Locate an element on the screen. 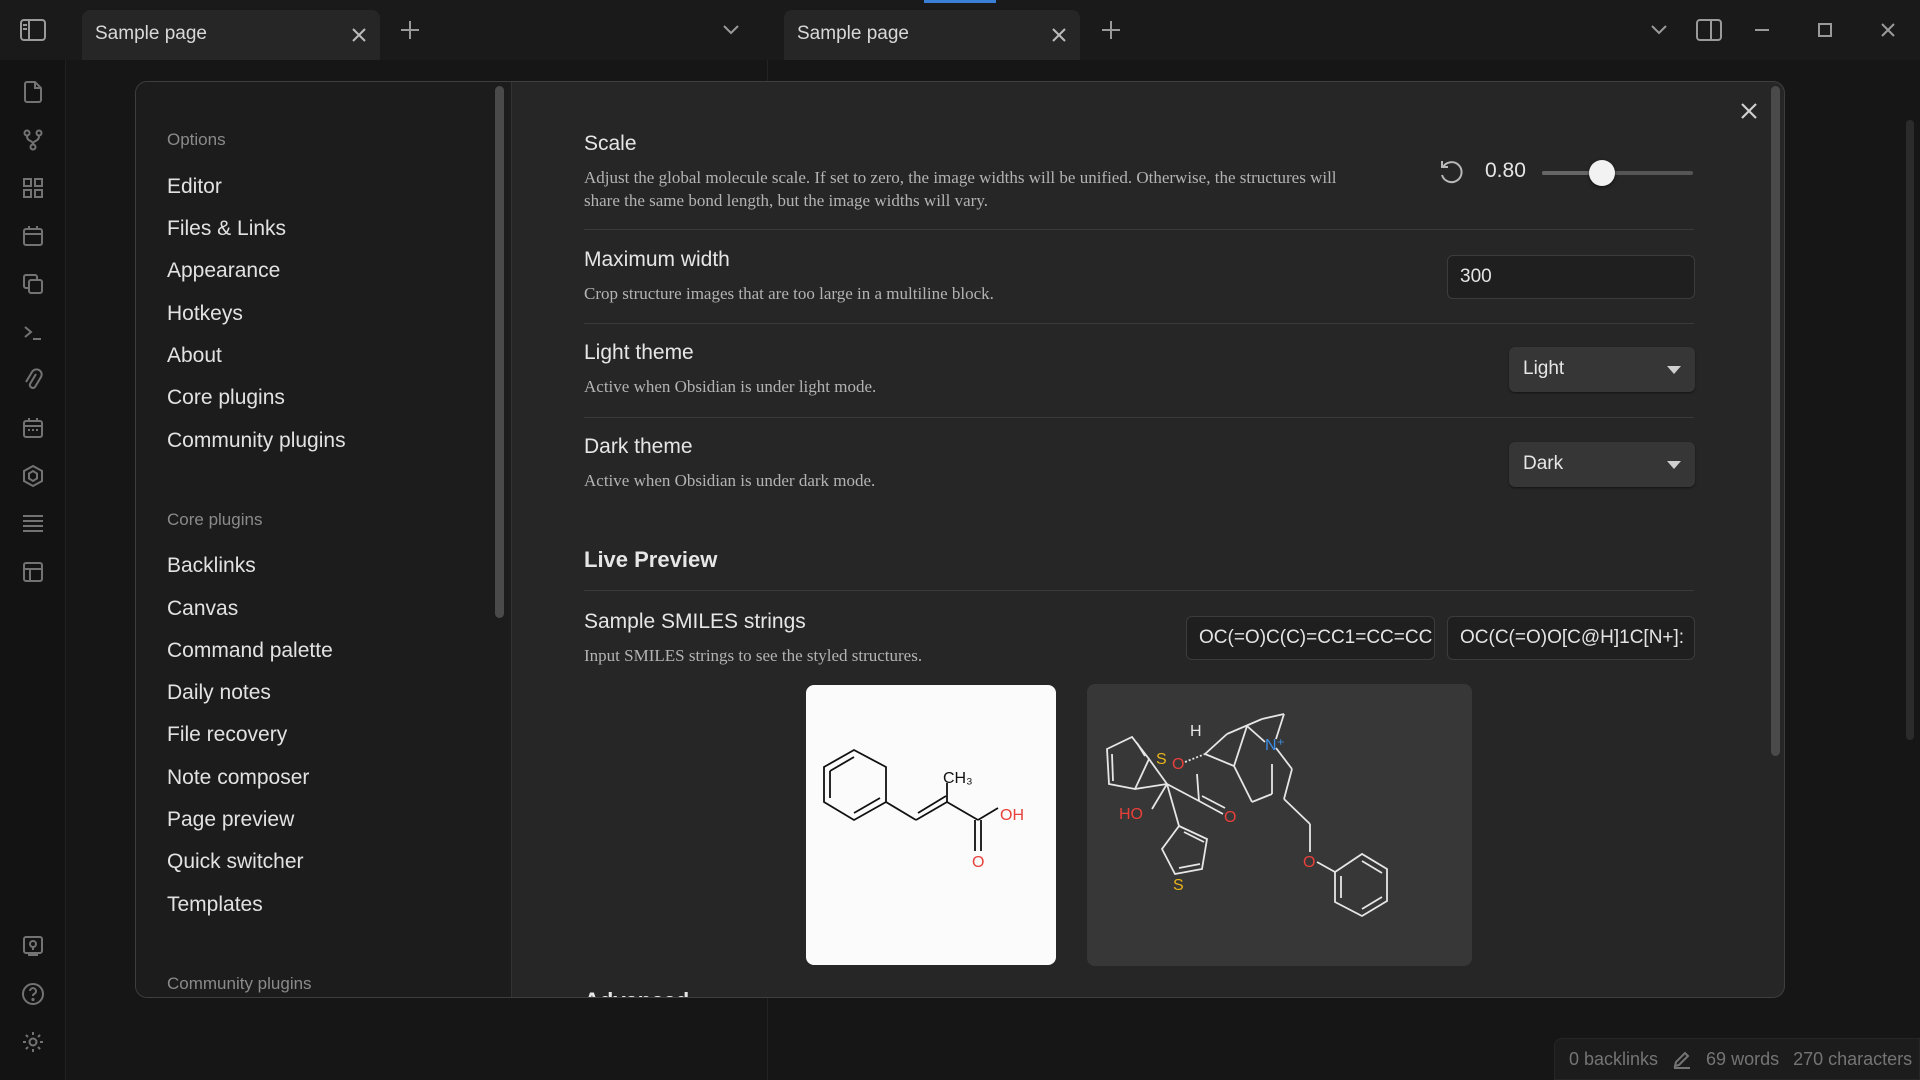  live-preview-heading: Live Preview is located at coordinates (651, 559).